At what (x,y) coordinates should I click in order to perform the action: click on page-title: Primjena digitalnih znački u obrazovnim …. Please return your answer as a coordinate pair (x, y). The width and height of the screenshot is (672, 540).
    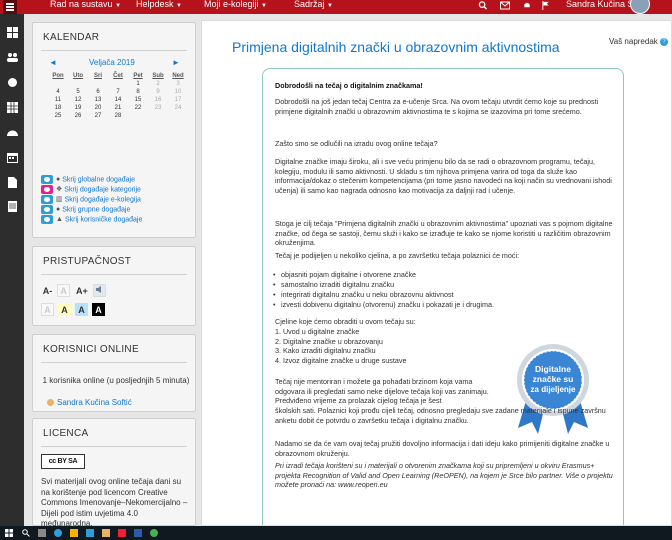
    Looking at the image, I should click on (396, 47).